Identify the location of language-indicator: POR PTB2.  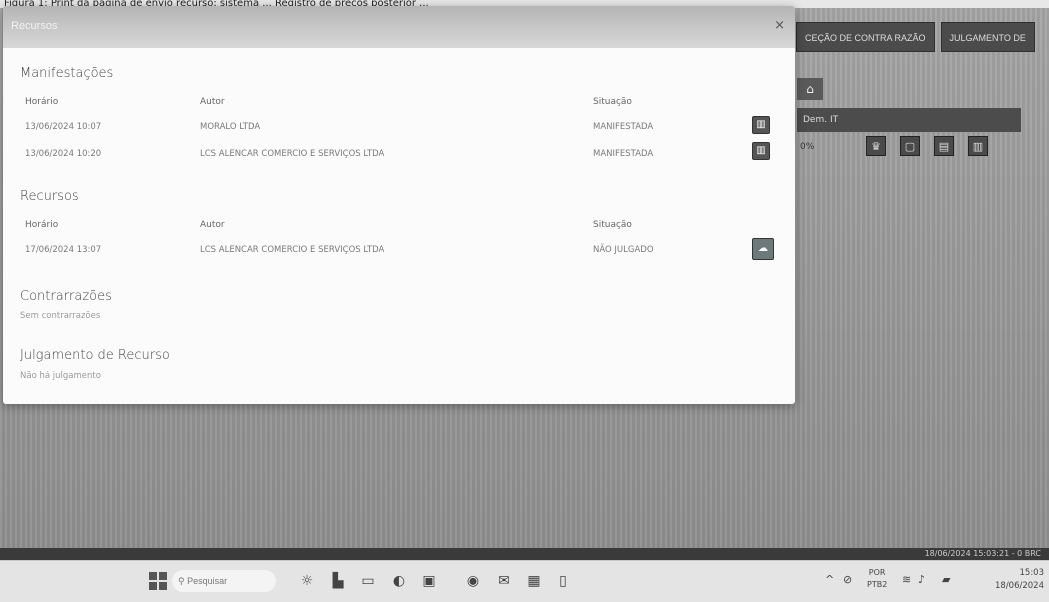
(877, 579).